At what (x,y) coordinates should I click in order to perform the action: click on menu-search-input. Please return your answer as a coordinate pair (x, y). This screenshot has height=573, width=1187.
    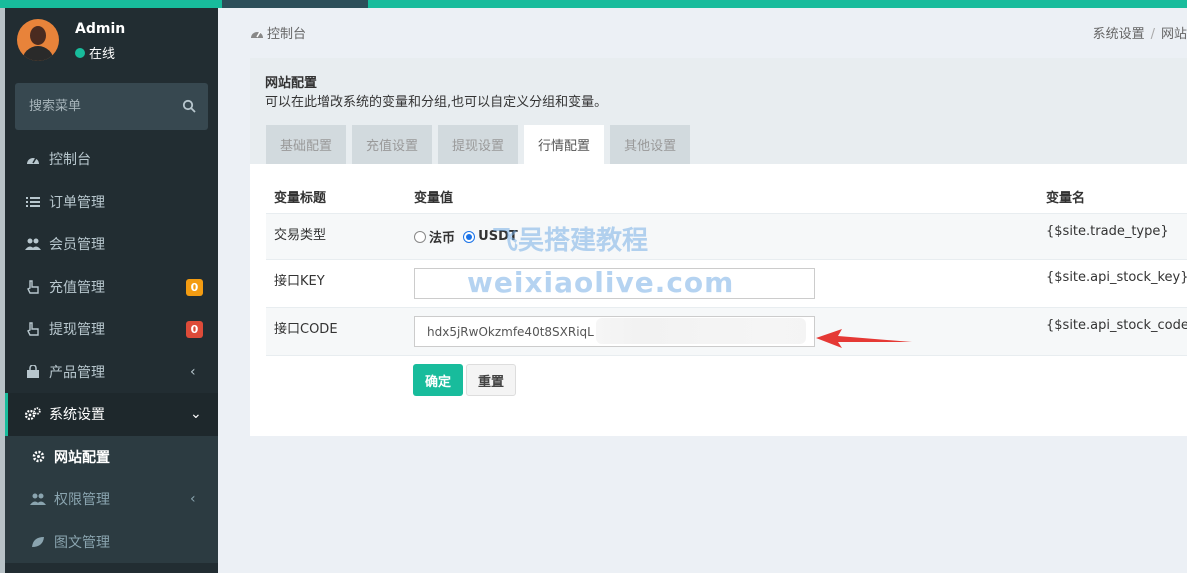
    Looking at the image, I should click on (95, 106).